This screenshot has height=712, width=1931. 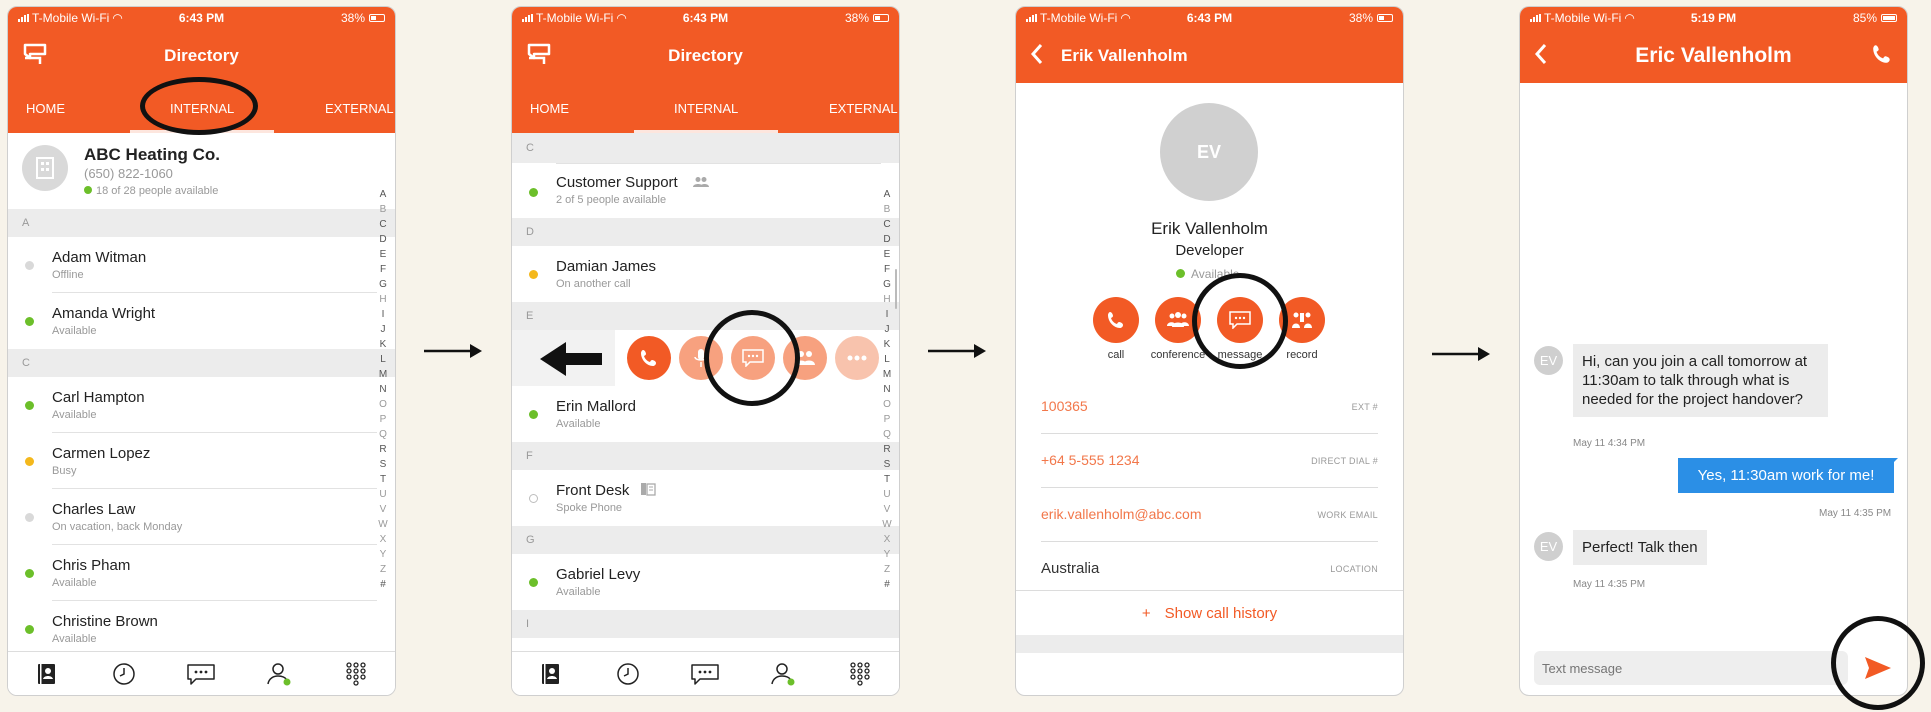 What do you see at coordinates (1037, 57) in the screenshot?
I see `back-chevron-icon` at bounding box center [1037, 57].